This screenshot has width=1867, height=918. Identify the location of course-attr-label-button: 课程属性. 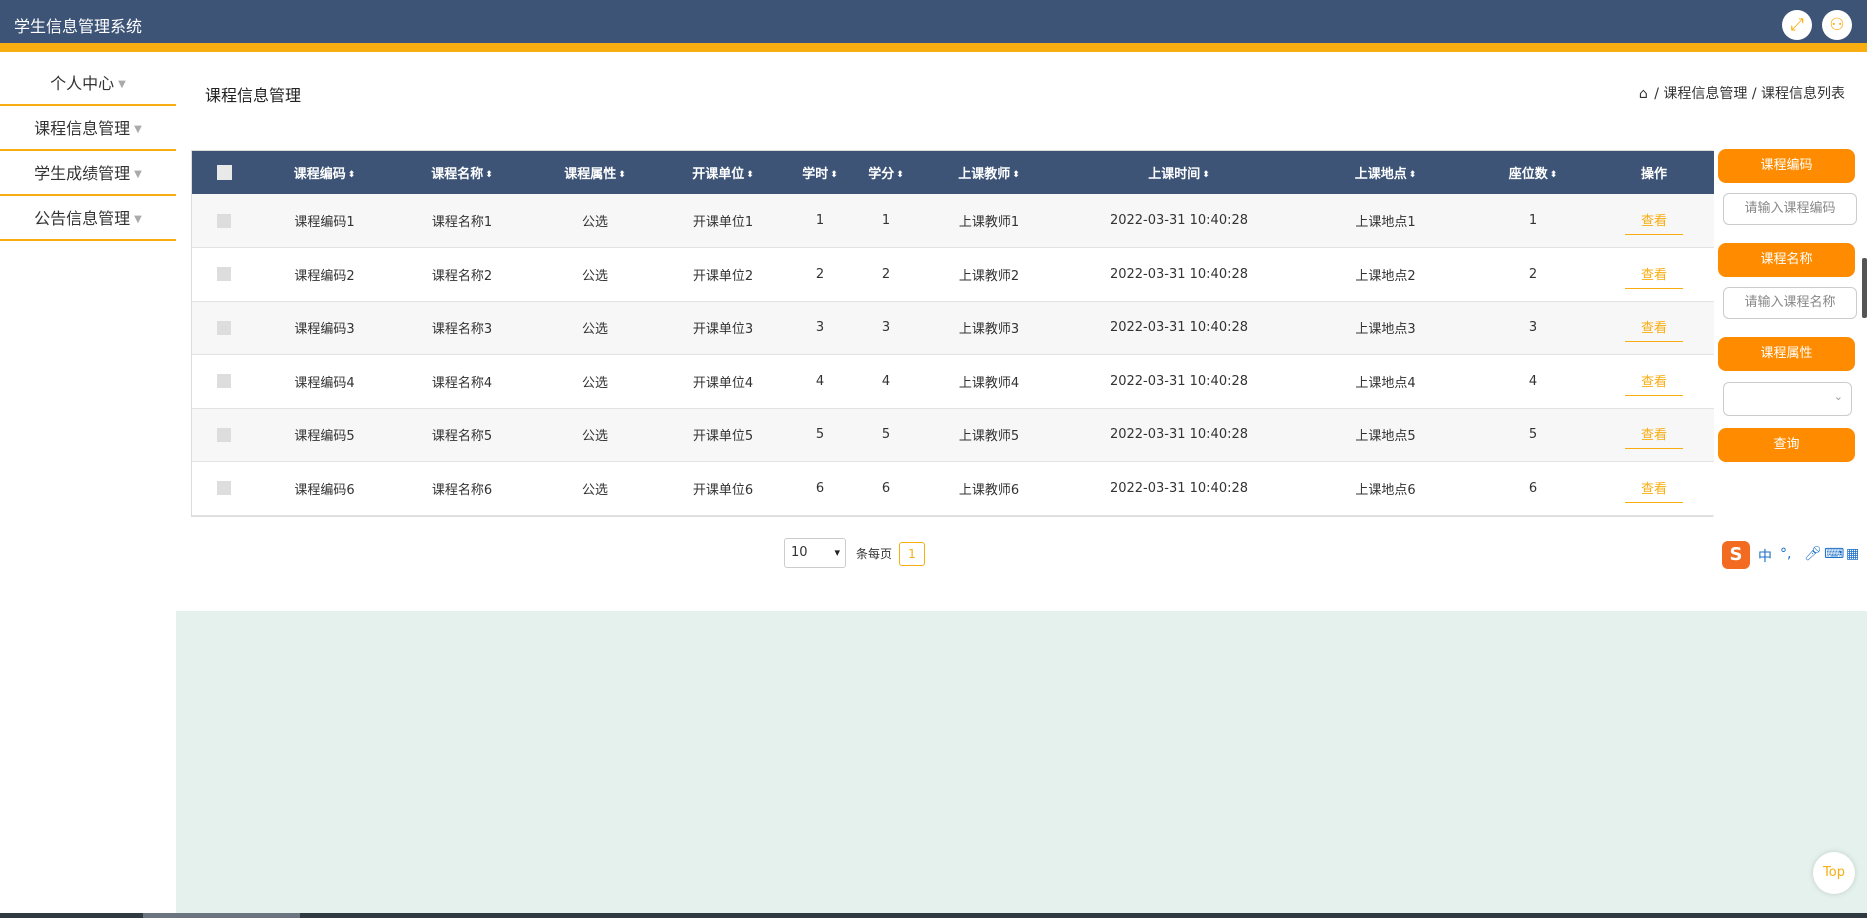
(1786, 354).